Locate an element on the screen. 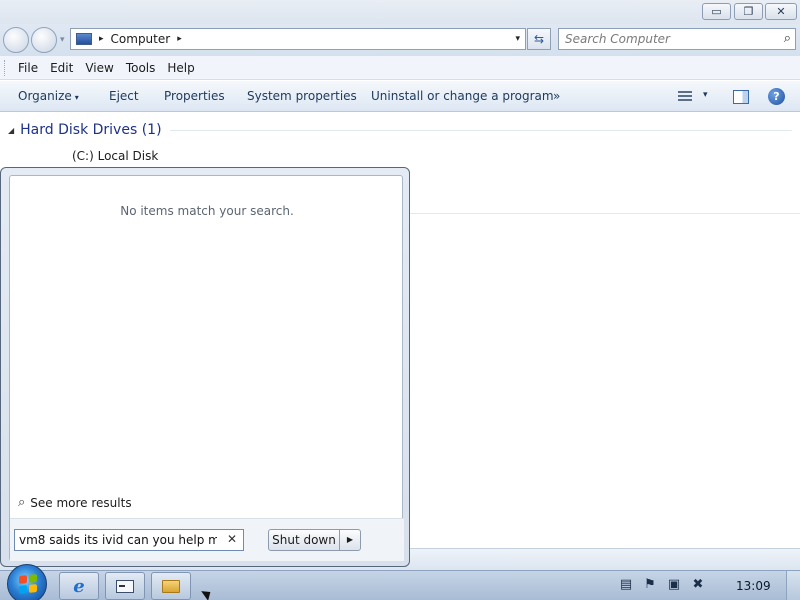 This screenshot has height=600, width=800. menu-grip is located at coordinates (7, 67).